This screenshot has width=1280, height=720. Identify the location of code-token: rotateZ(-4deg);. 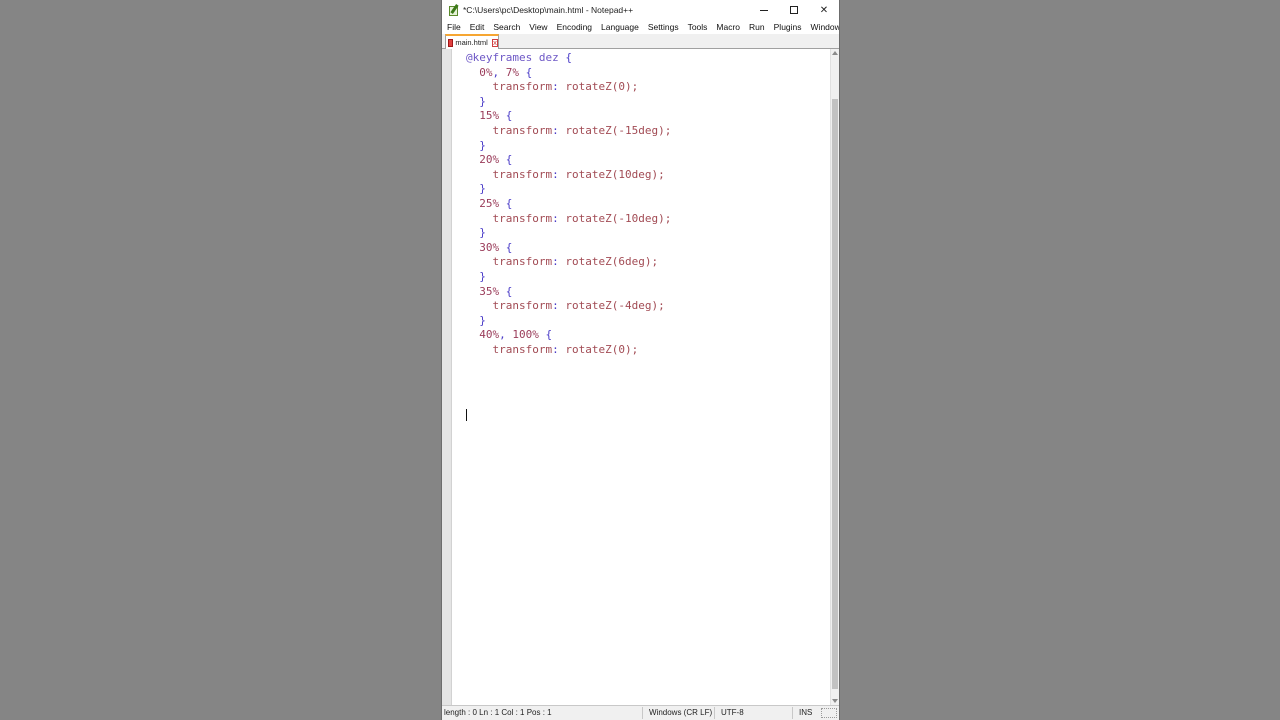
(615, 306).